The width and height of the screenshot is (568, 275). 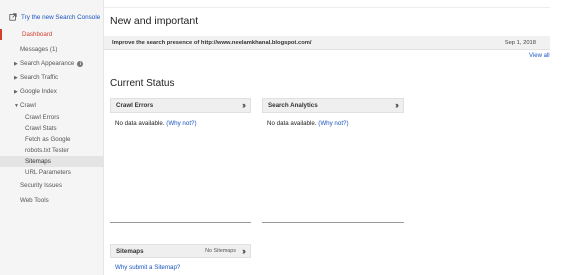 I want to click on sitemaps-header: Sitemaps No Sitemaps ››, so click(x=180, y=251).